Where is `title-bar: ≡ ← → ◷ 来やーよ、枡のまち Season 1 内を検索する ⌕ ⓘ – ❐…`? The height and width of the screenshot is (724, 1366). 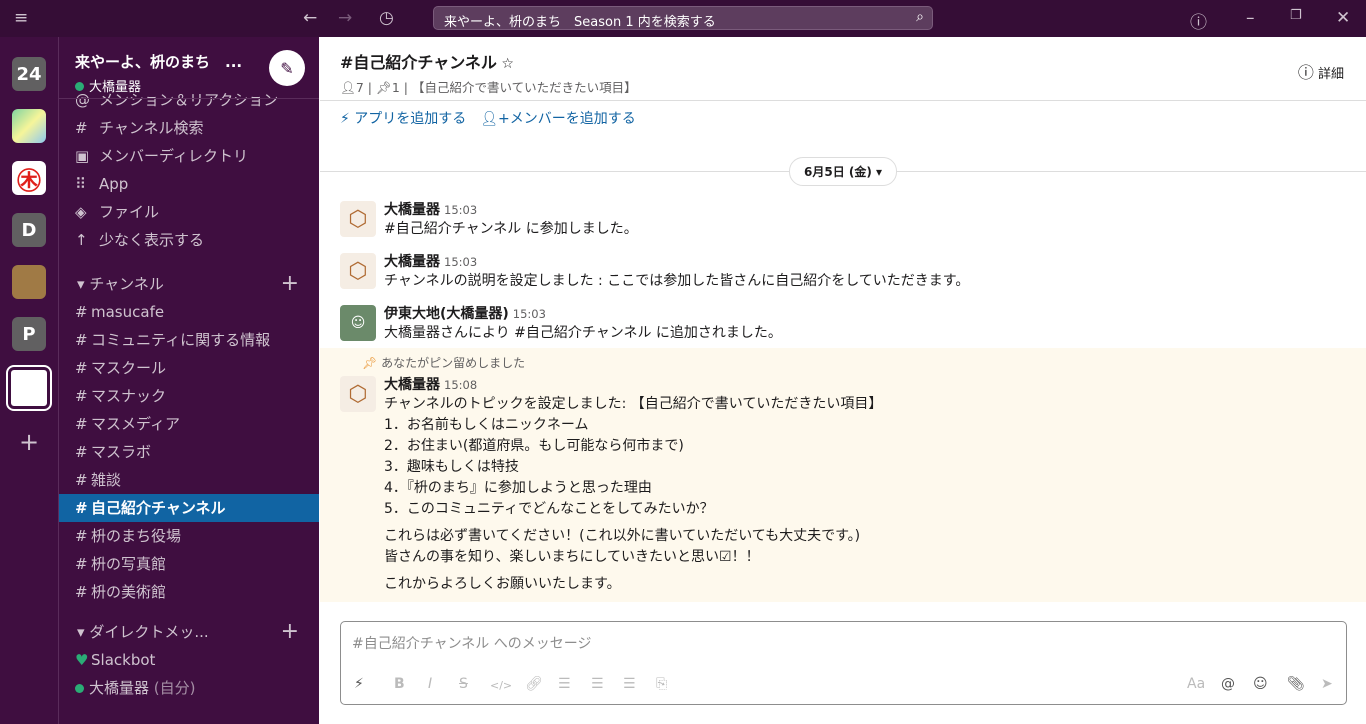
title-bar: ≡ ← → ◷ 来やーよ、枡のまち Season 1 内を検索する ⌕ ⓘ – ❐… is located at coordinates (683, 18).